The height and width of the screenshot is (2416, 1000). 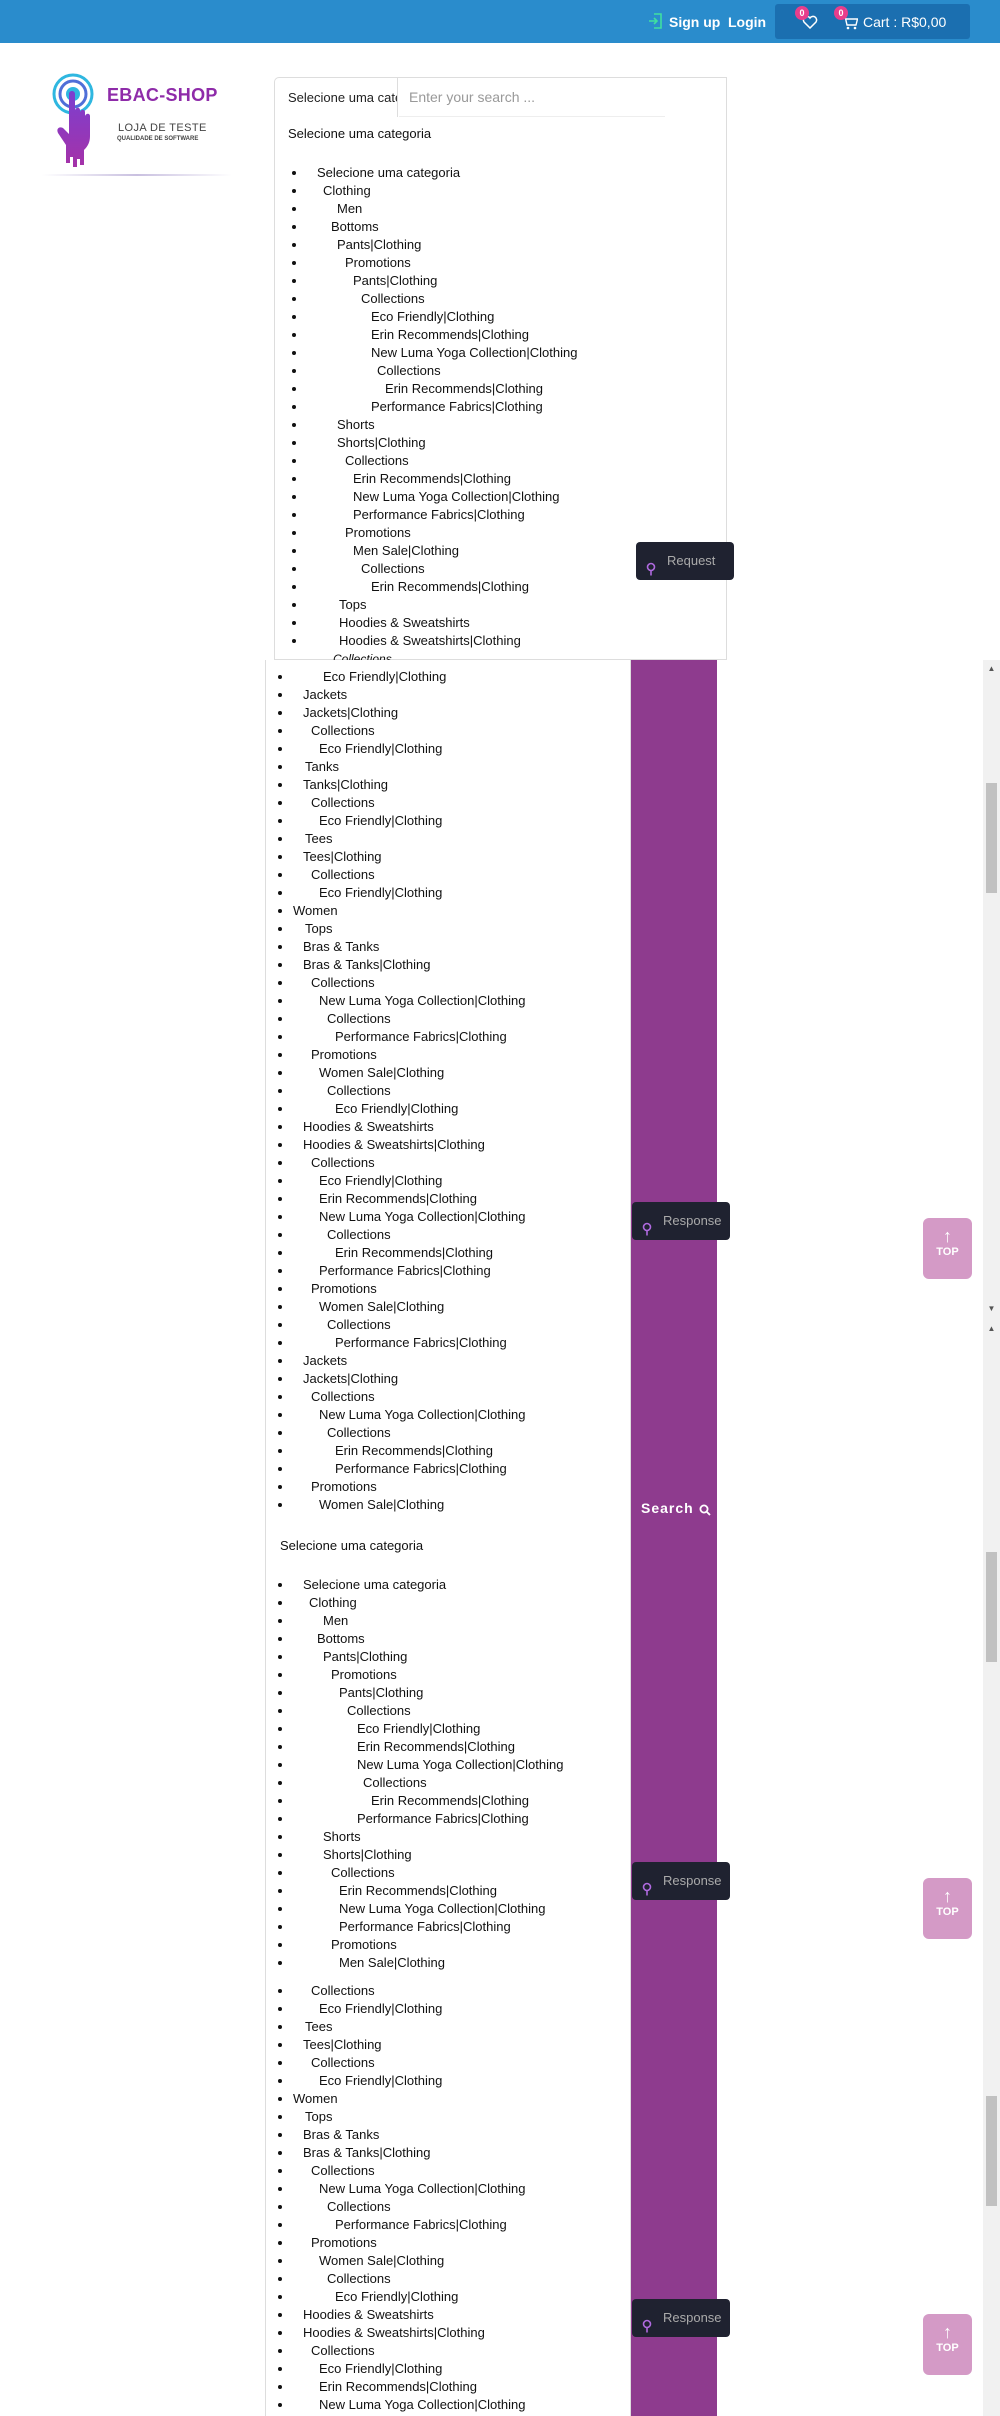 I want to click on back-to-top-button: ↑ TOP, so click(x=947, y=1908).